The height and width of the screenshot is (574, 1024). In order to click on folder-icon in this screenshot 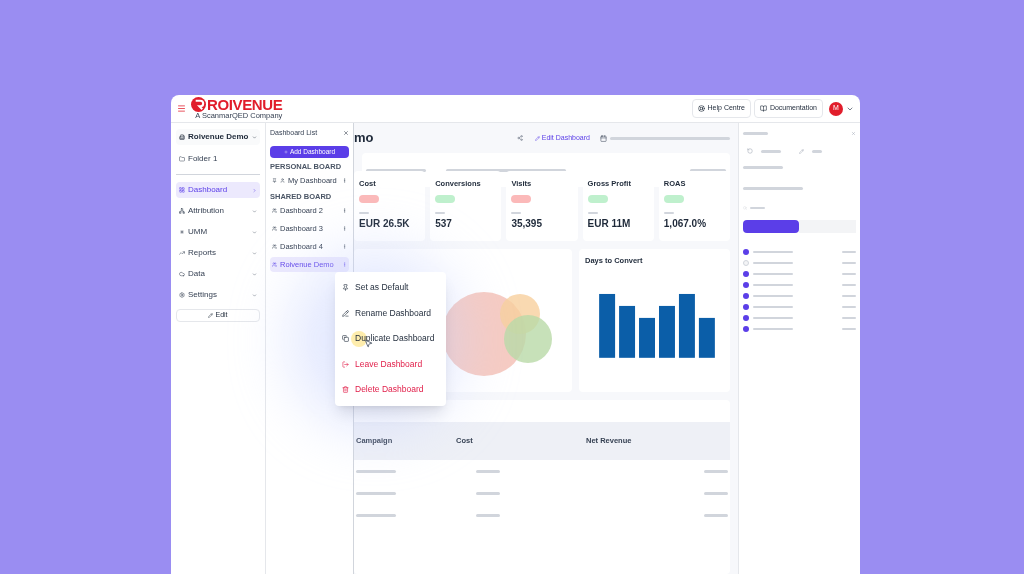, I will do `click(182, 159)`.